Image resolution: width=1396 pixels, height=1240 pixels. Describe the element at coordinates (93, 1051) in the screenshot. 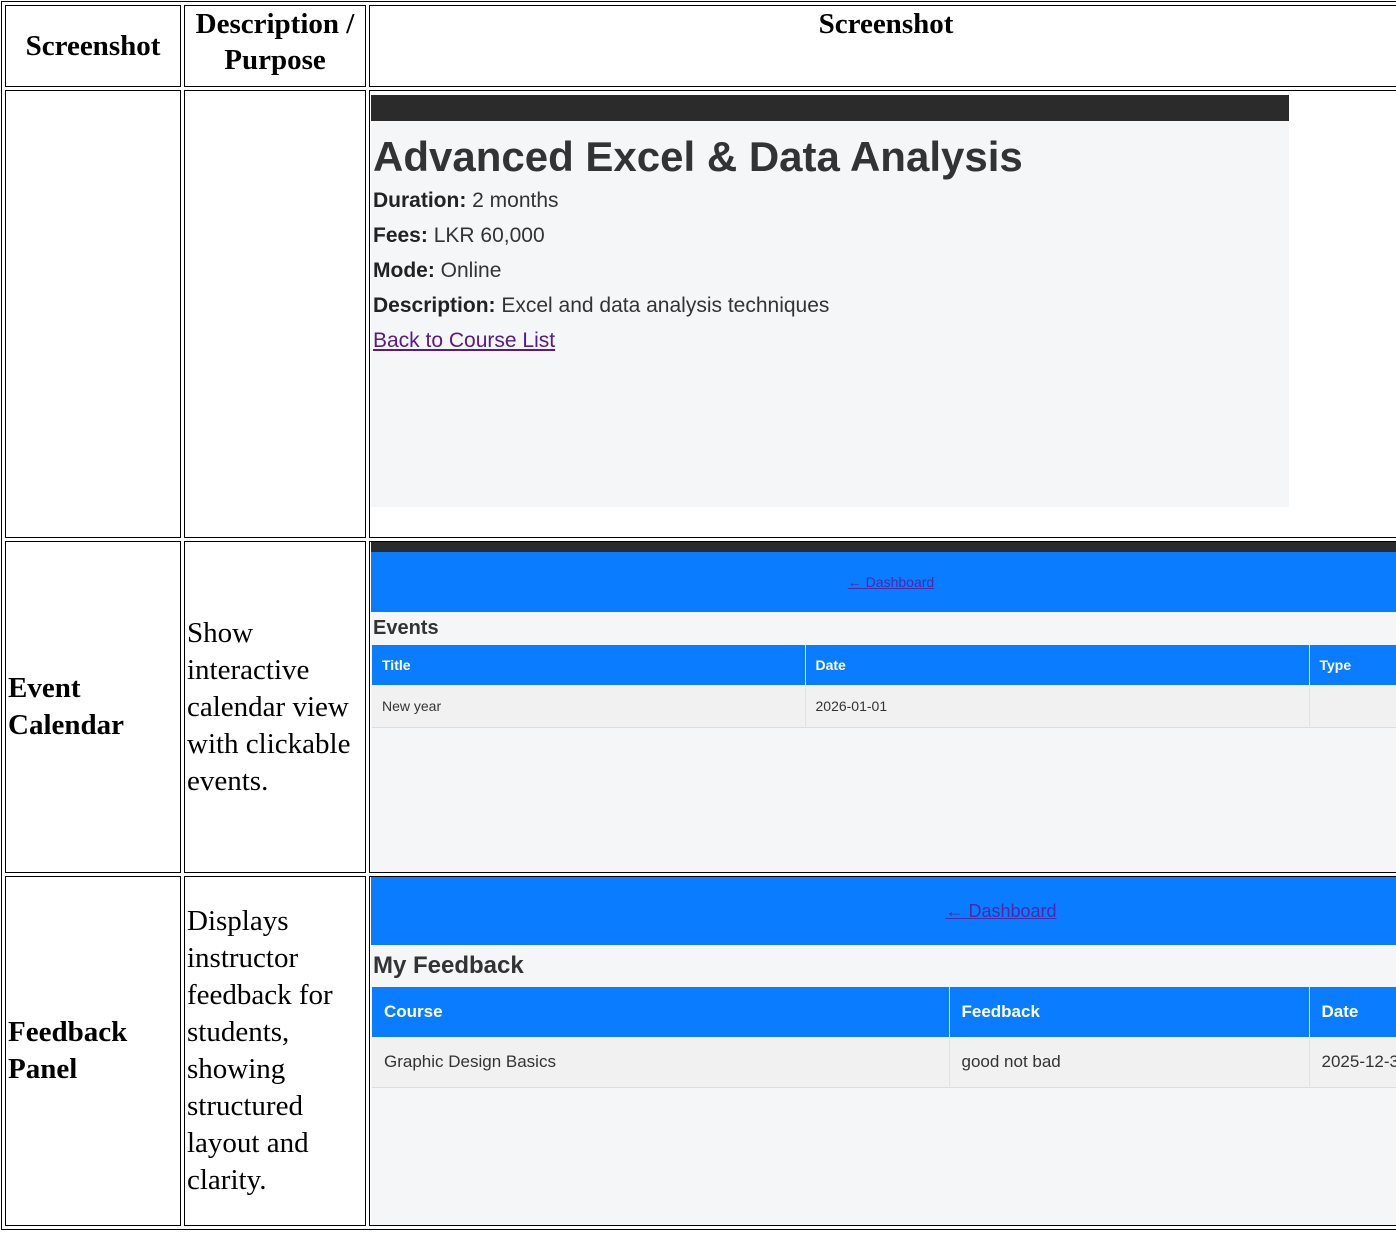

I see `row3-label: Feedback Panel` at that location.